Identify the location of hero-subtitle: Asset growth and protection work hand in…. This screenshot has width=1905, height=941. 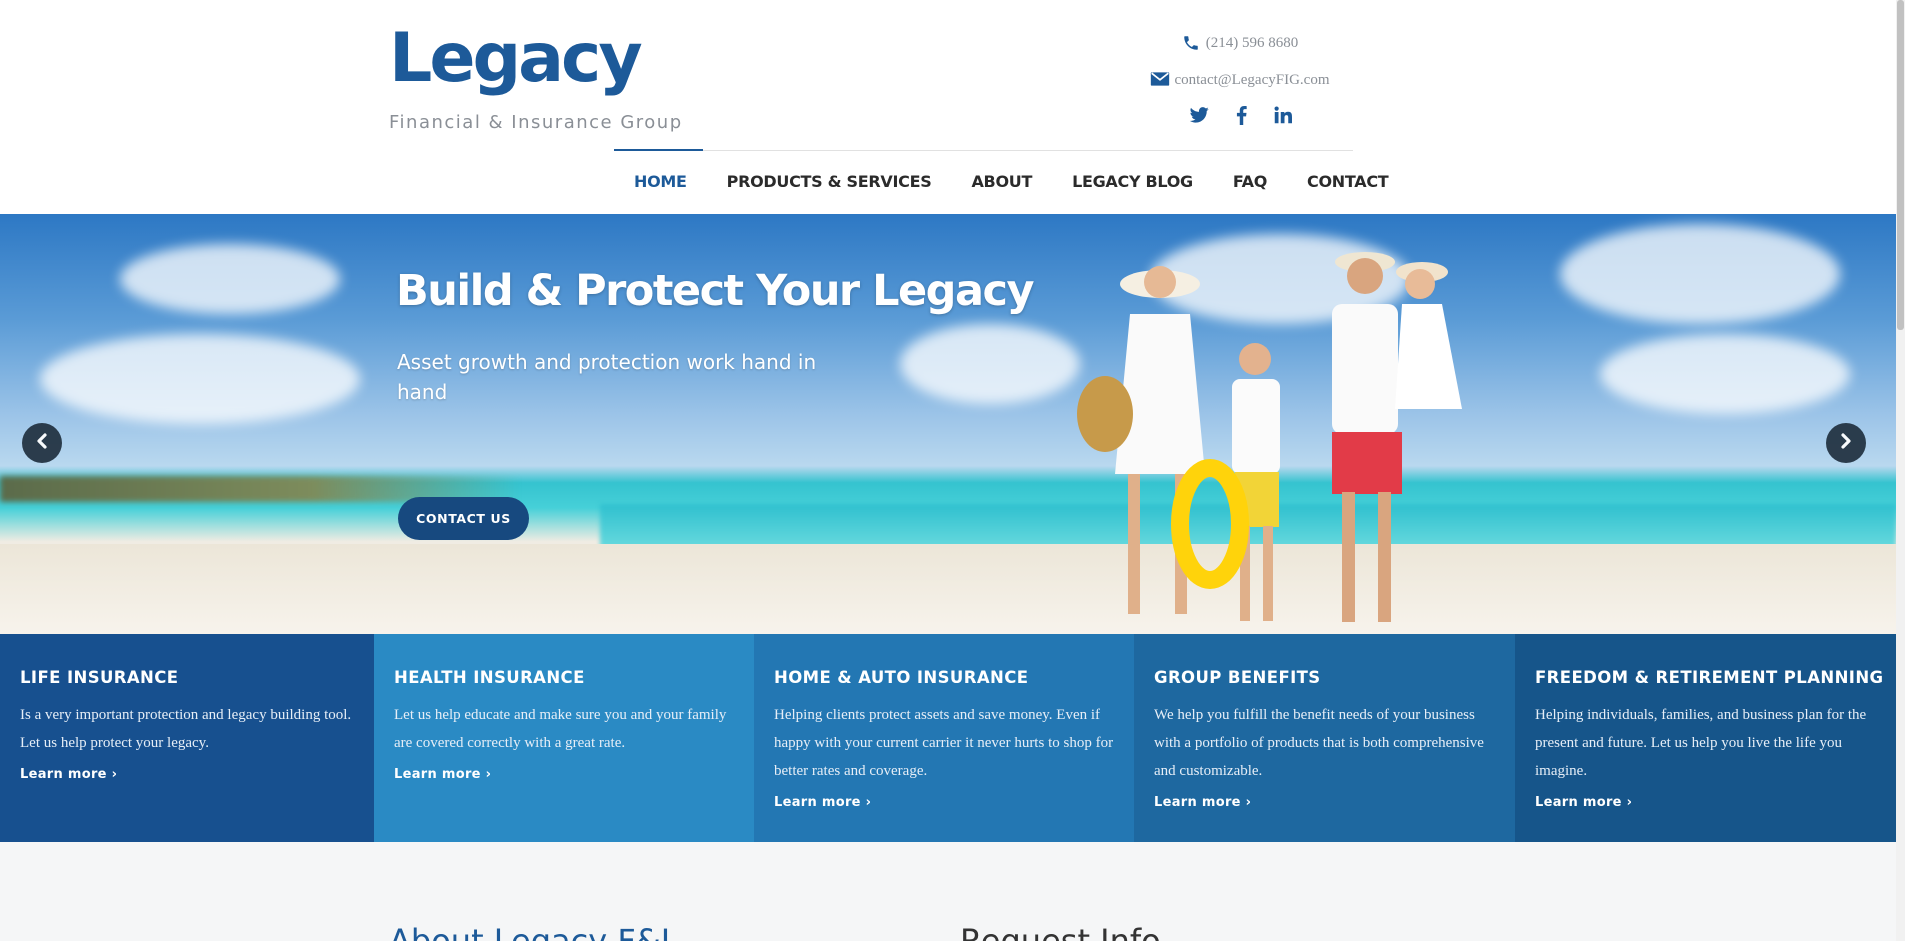
(607, 377).